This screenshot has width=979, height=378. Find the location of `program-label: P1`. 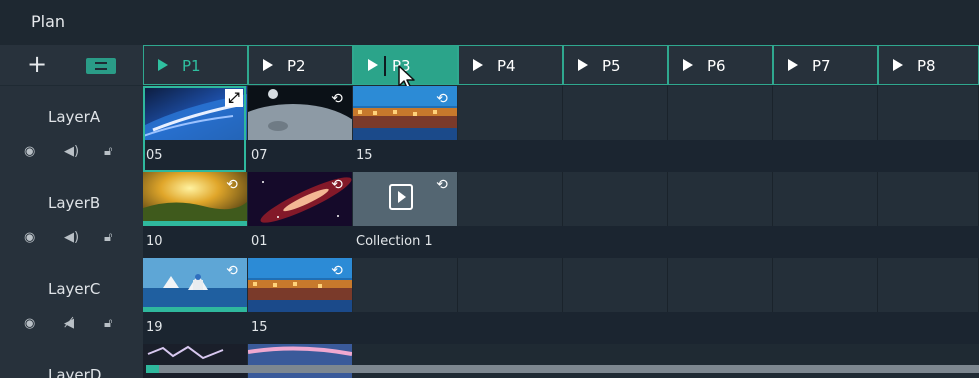

program-label: P1 is located at coordinates (191, 66).